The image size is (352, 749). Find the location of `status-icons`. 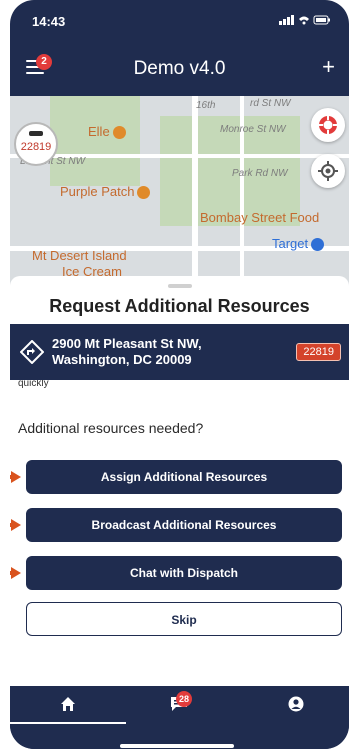

status-icons is located at coordinates (305, 21).